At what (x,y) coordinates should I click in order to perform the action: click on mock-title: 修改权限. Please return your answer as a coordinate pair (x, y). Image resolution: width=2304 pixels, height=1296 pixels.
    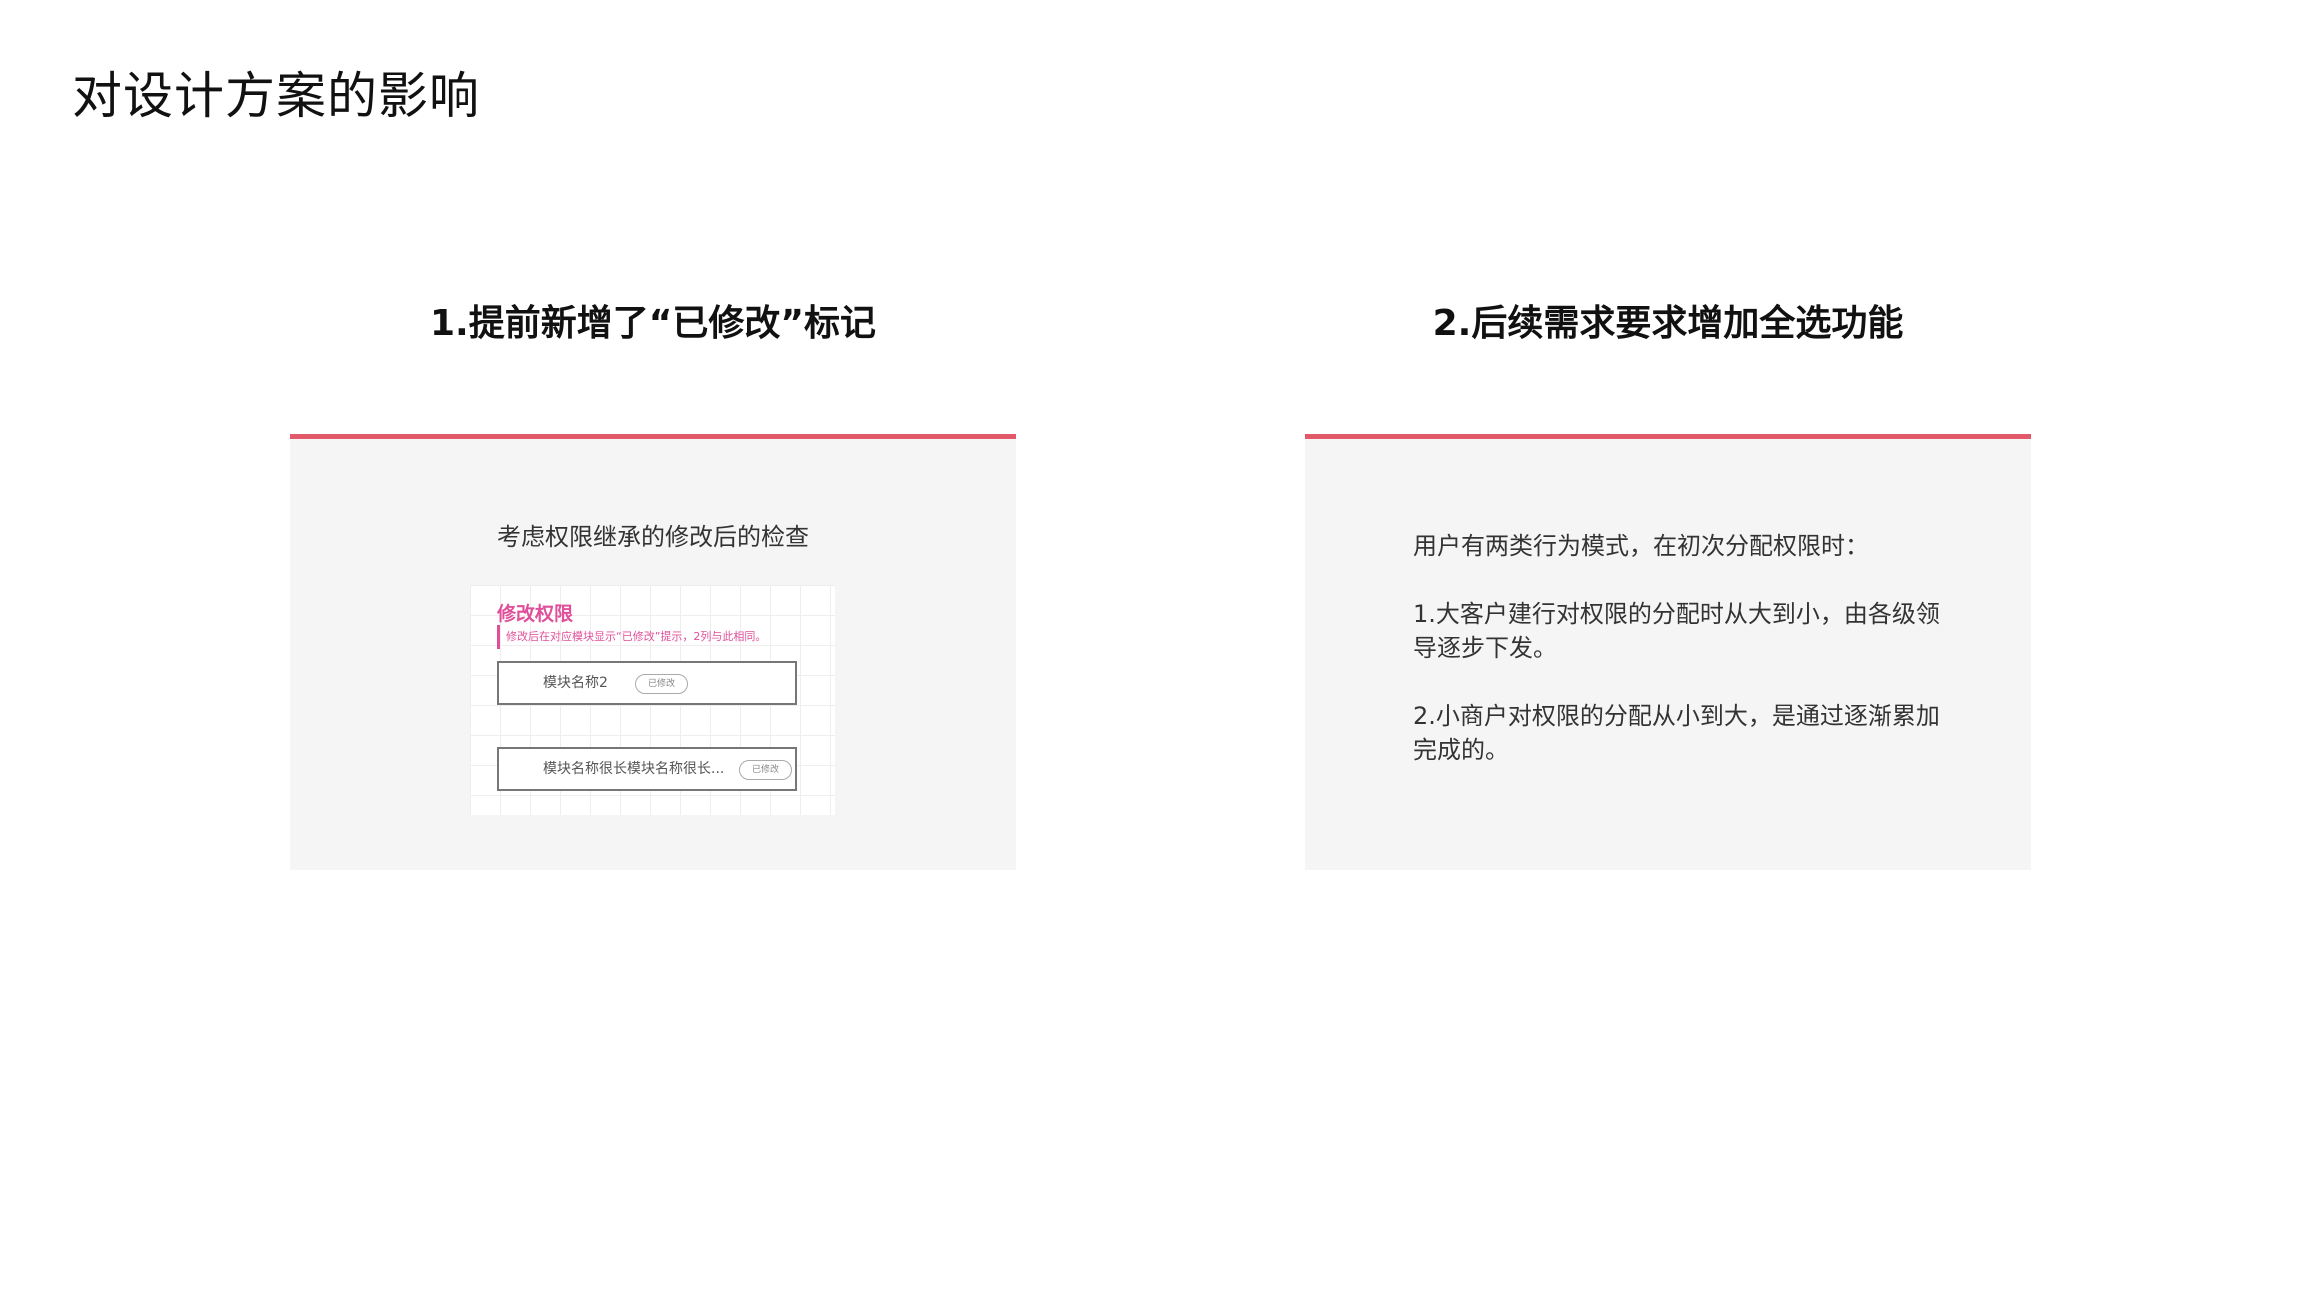
    Looking at the image, I should click on (535, 614).